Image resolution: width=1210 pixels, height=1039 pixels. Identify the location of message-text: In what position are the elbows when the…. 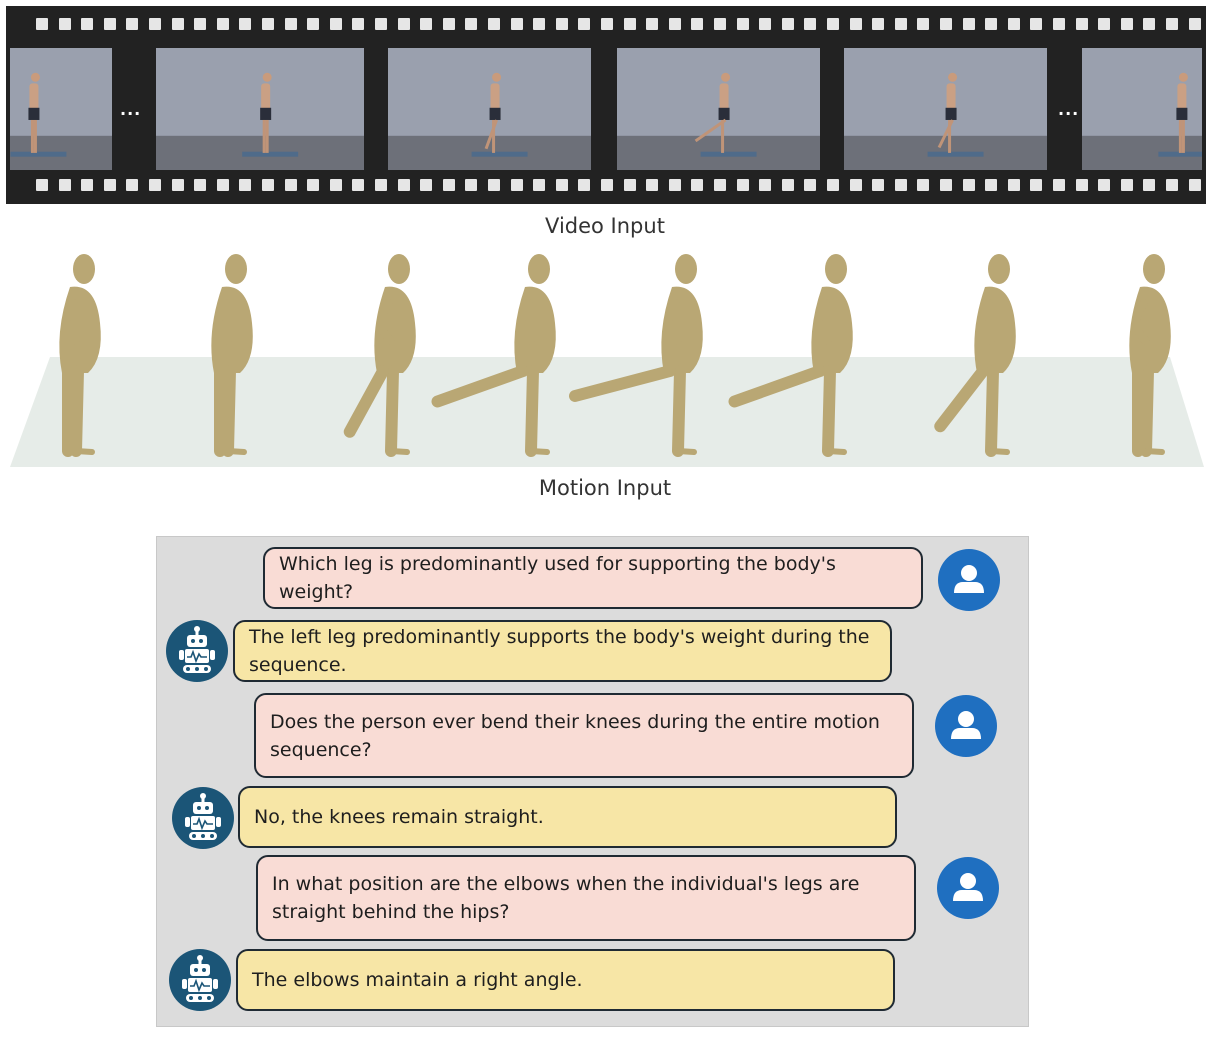
(566, 898).